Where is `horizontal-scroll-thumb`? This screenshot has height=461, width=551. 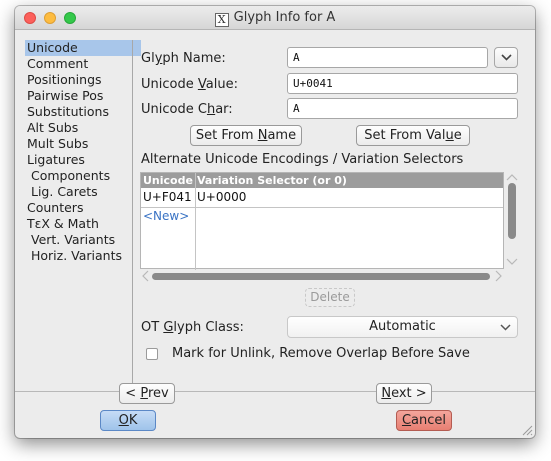 horizontal-scroll-thumb is located at coordinates (321, 276).